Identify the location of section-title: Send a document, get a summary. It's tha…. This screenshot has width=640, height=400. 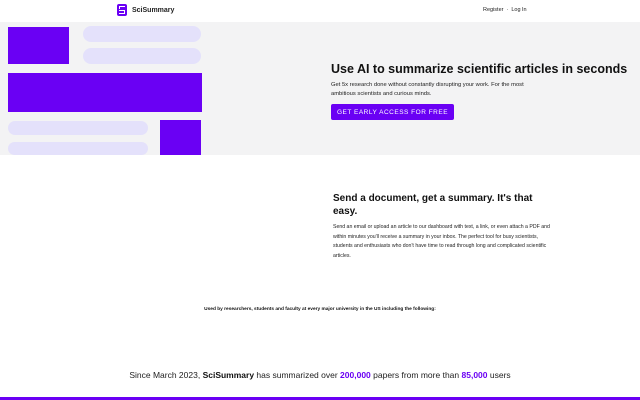
(433, 205).